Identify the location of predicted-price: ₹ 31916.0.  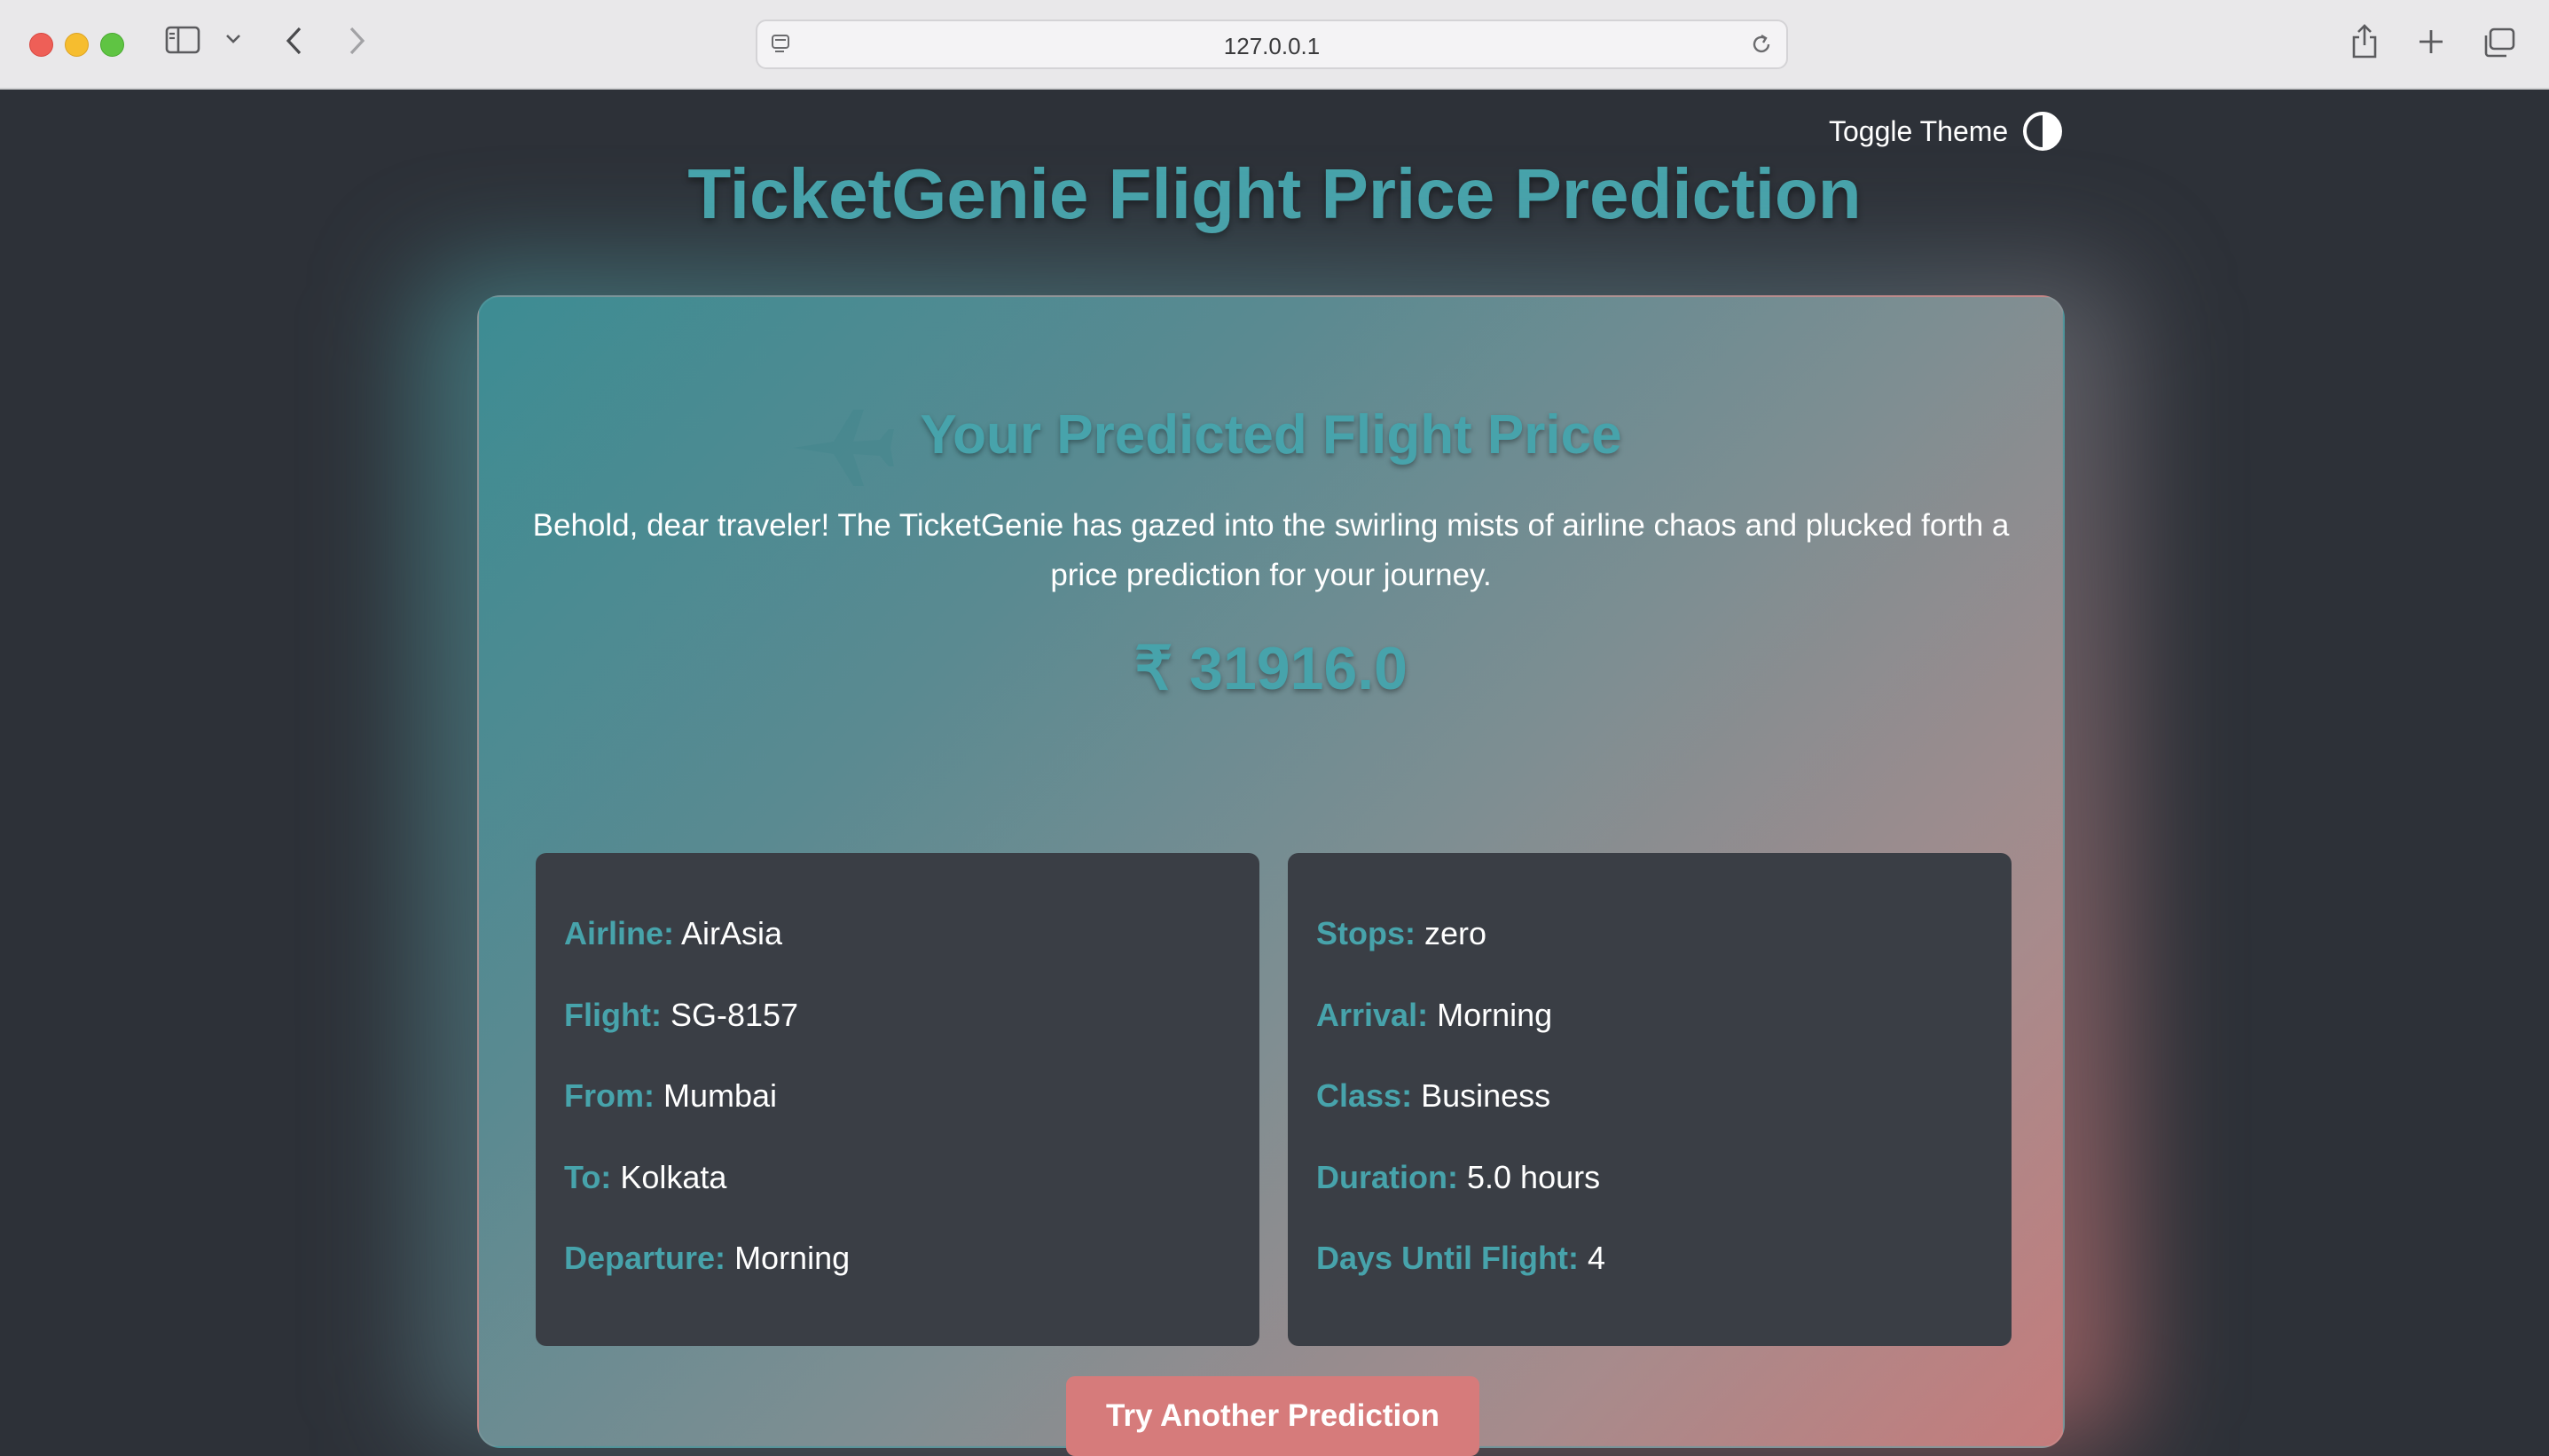
(1271, 668).